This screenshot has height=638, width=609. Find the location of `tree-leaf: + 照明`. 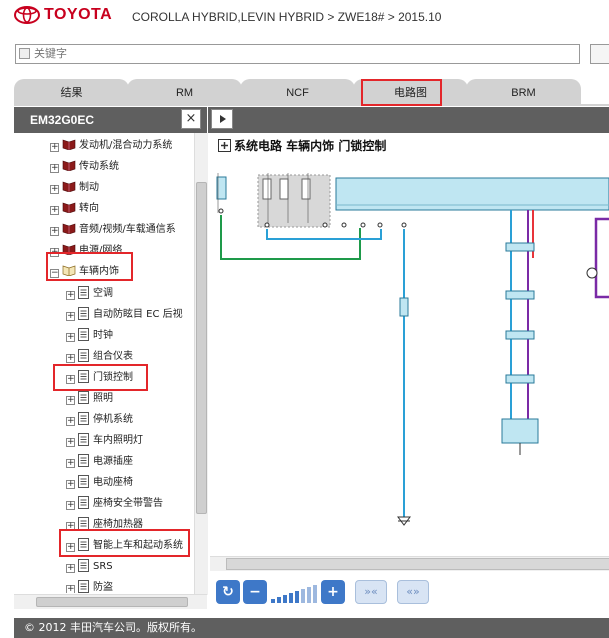

tree-leaf: + 照明 is located at coordinates (89, 399).